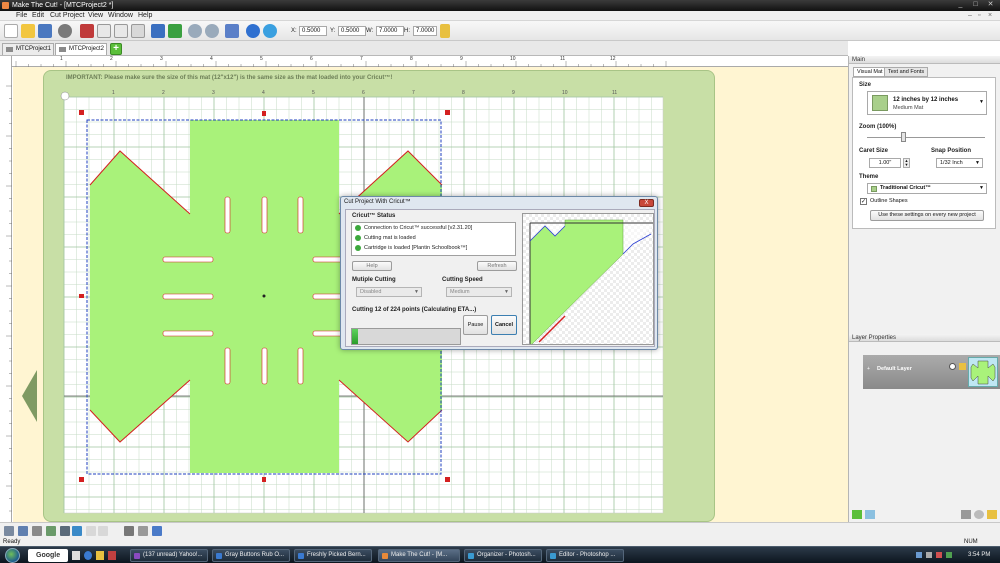 Image resolution: width=1000 pixels, height=563 pixels. Describe the element at coordinates (28, 31) in the screenshot. I see `open-folder-icon` at that location.